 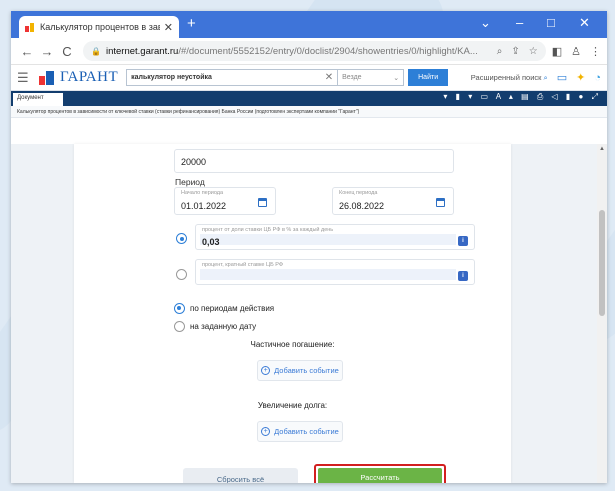 What do you see at coordinates (329, 77) in the screenshot?
I see `clear-search-icon: ✕` at bounding box center [329, 77].